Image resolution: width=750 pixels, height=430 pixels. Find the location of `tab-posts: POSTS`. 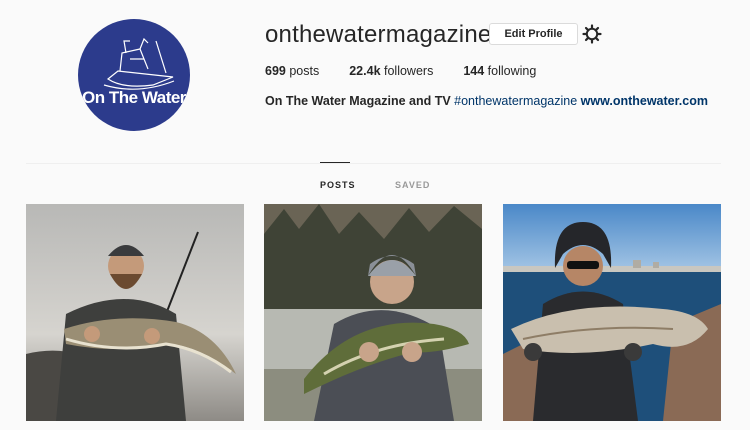

tab-posts: POSTS is located at coordinates (338, 185).